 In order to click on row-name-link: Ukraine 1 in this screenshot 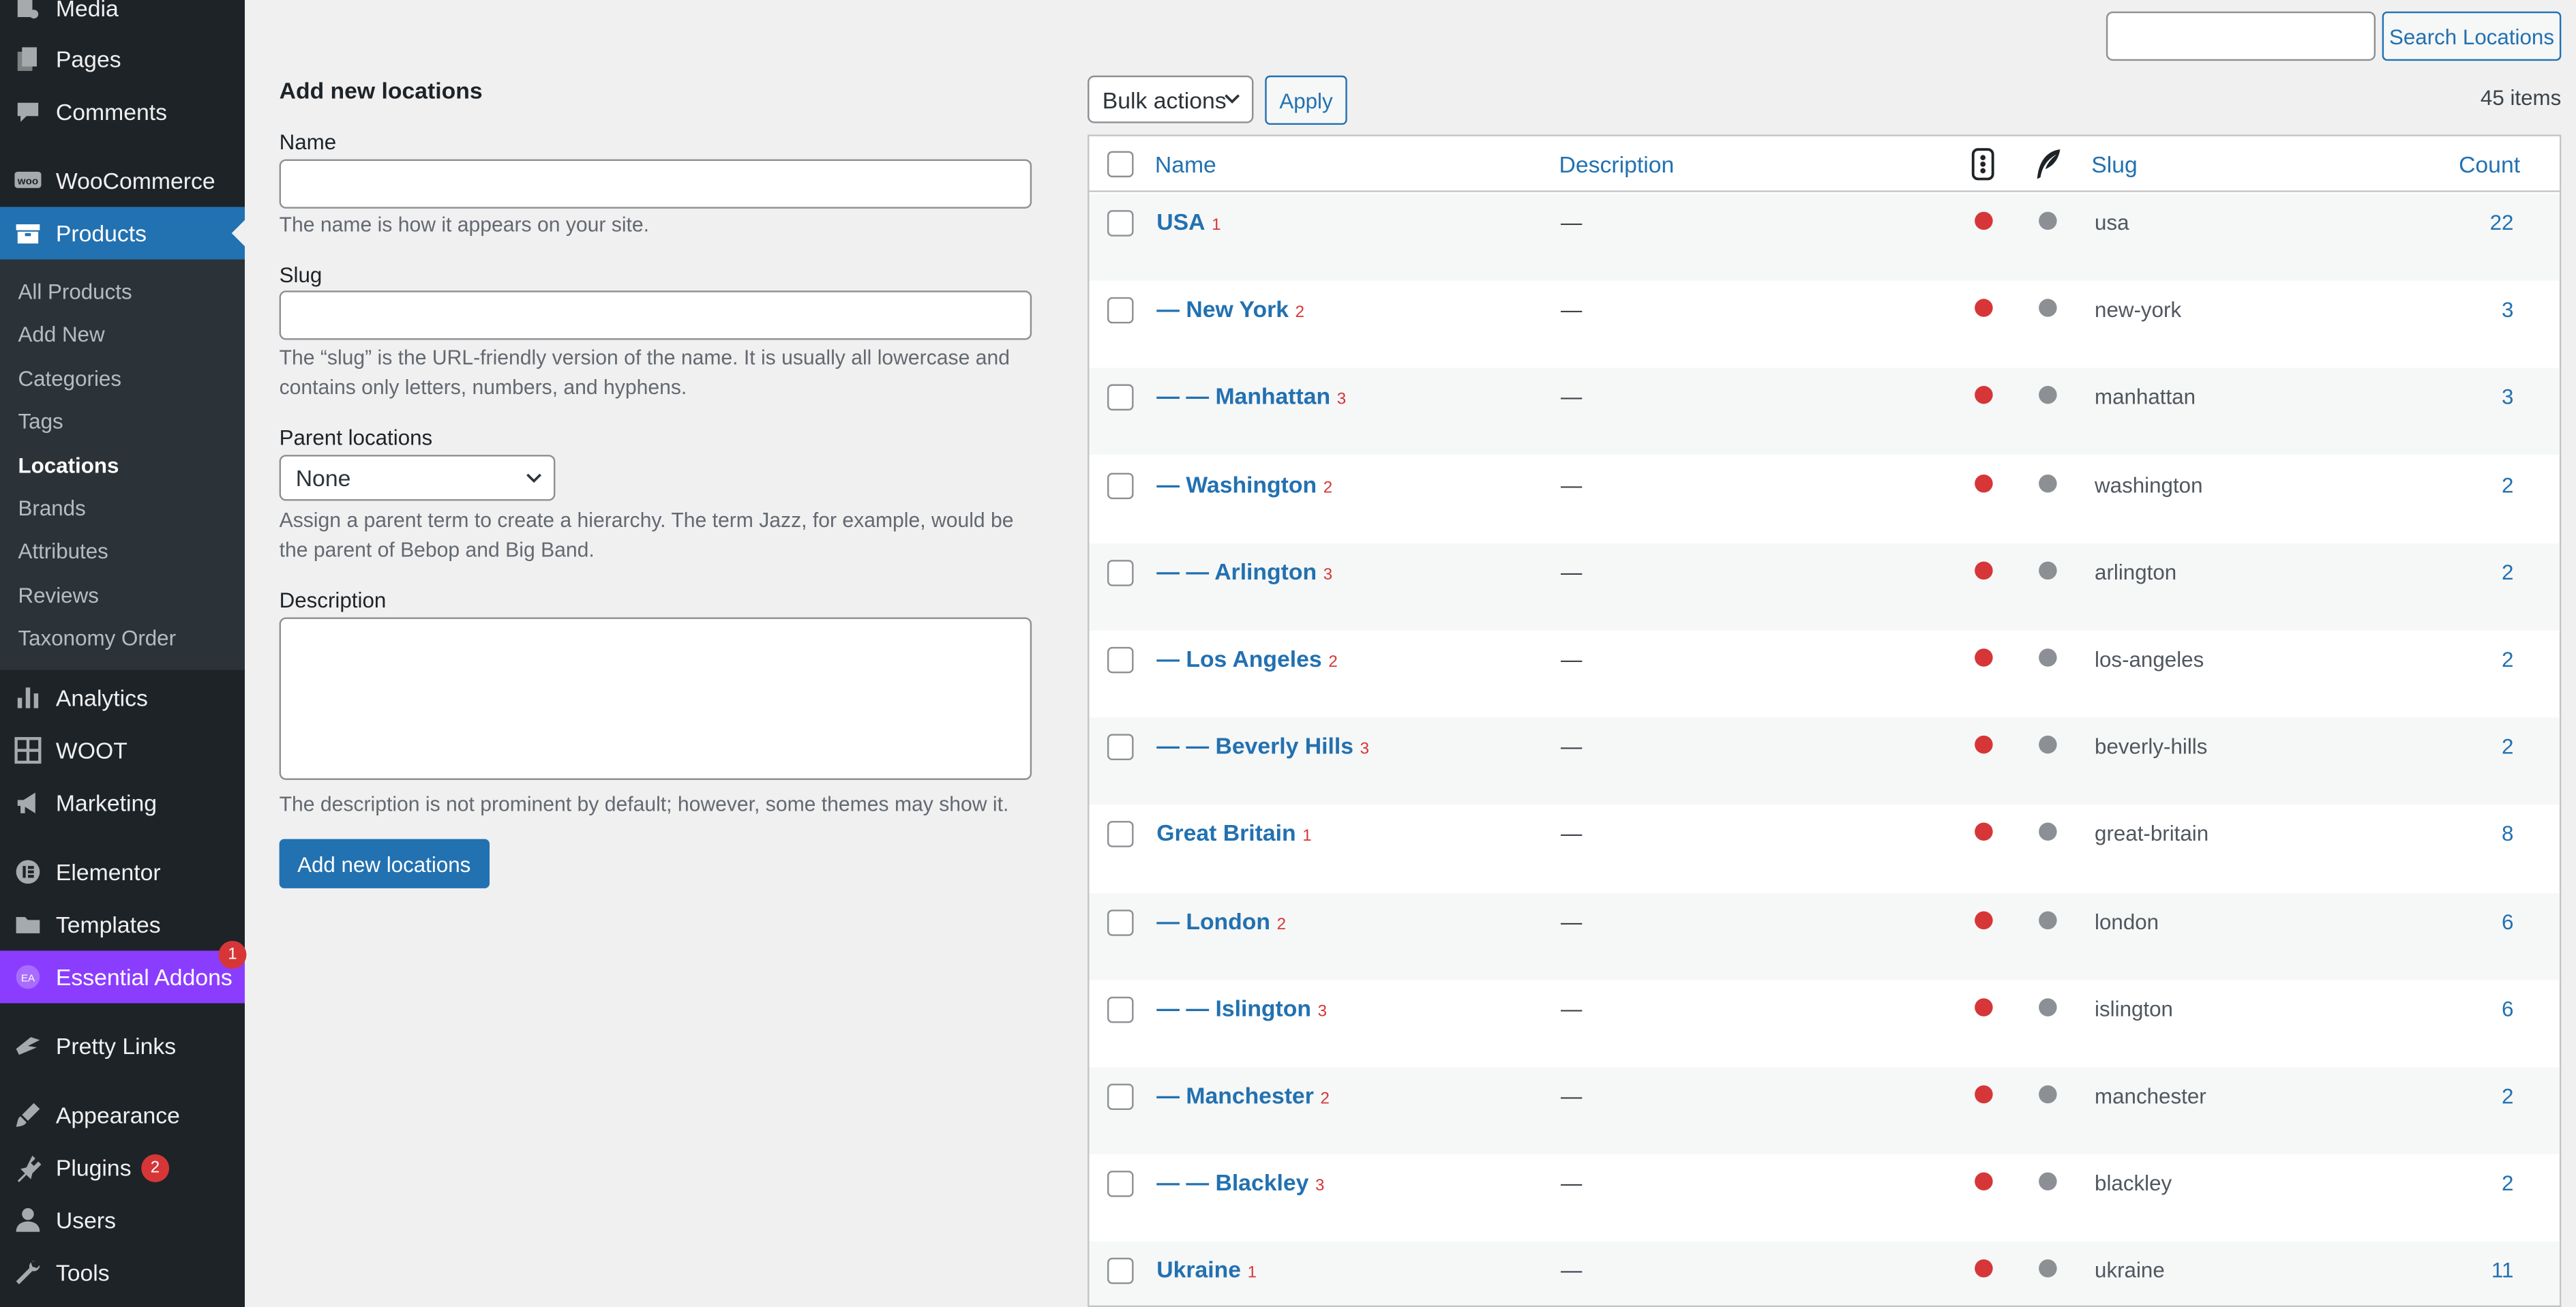, I will do `click(1206, 1270)`.